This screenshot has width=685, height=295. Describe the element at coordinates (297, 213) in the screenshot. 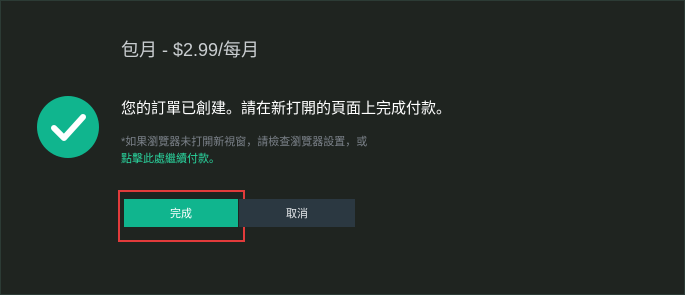

I see `cancel-button: 取消` at that location.